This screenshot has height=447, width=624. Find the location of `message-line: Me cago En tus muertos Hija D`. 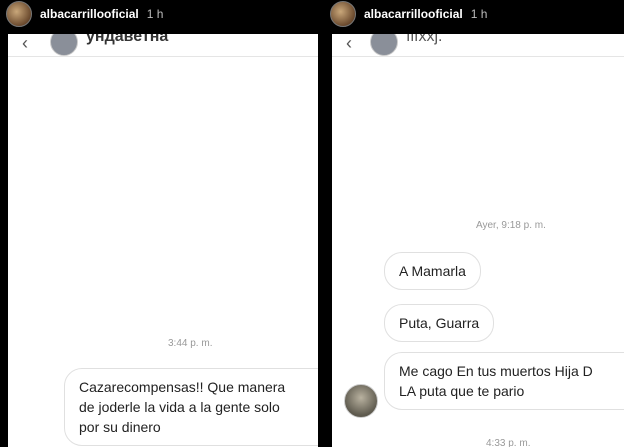

message-line: Me cago En tus muertos Hija D is located at coordinates (496, 371).